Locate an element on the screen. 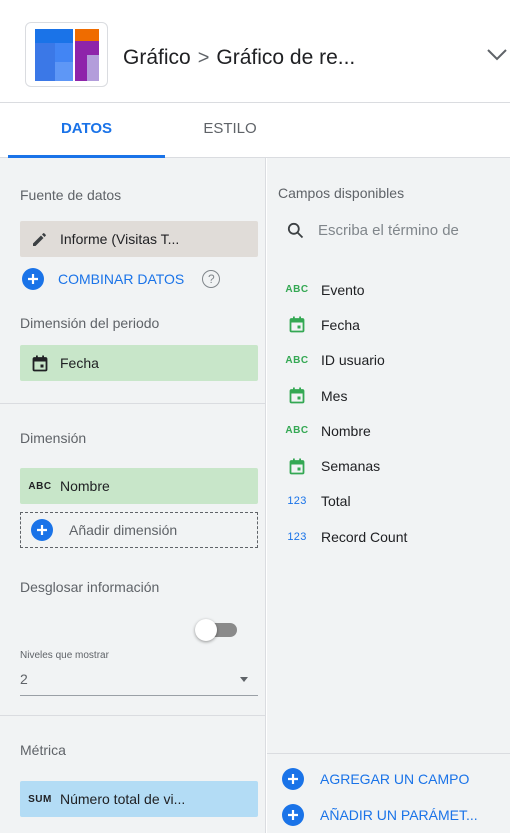 Image resolution: width=510 pixels, height=833 pixels. field-item-id-usuario: ABC ID usuario is located at coordinates (396, 360).